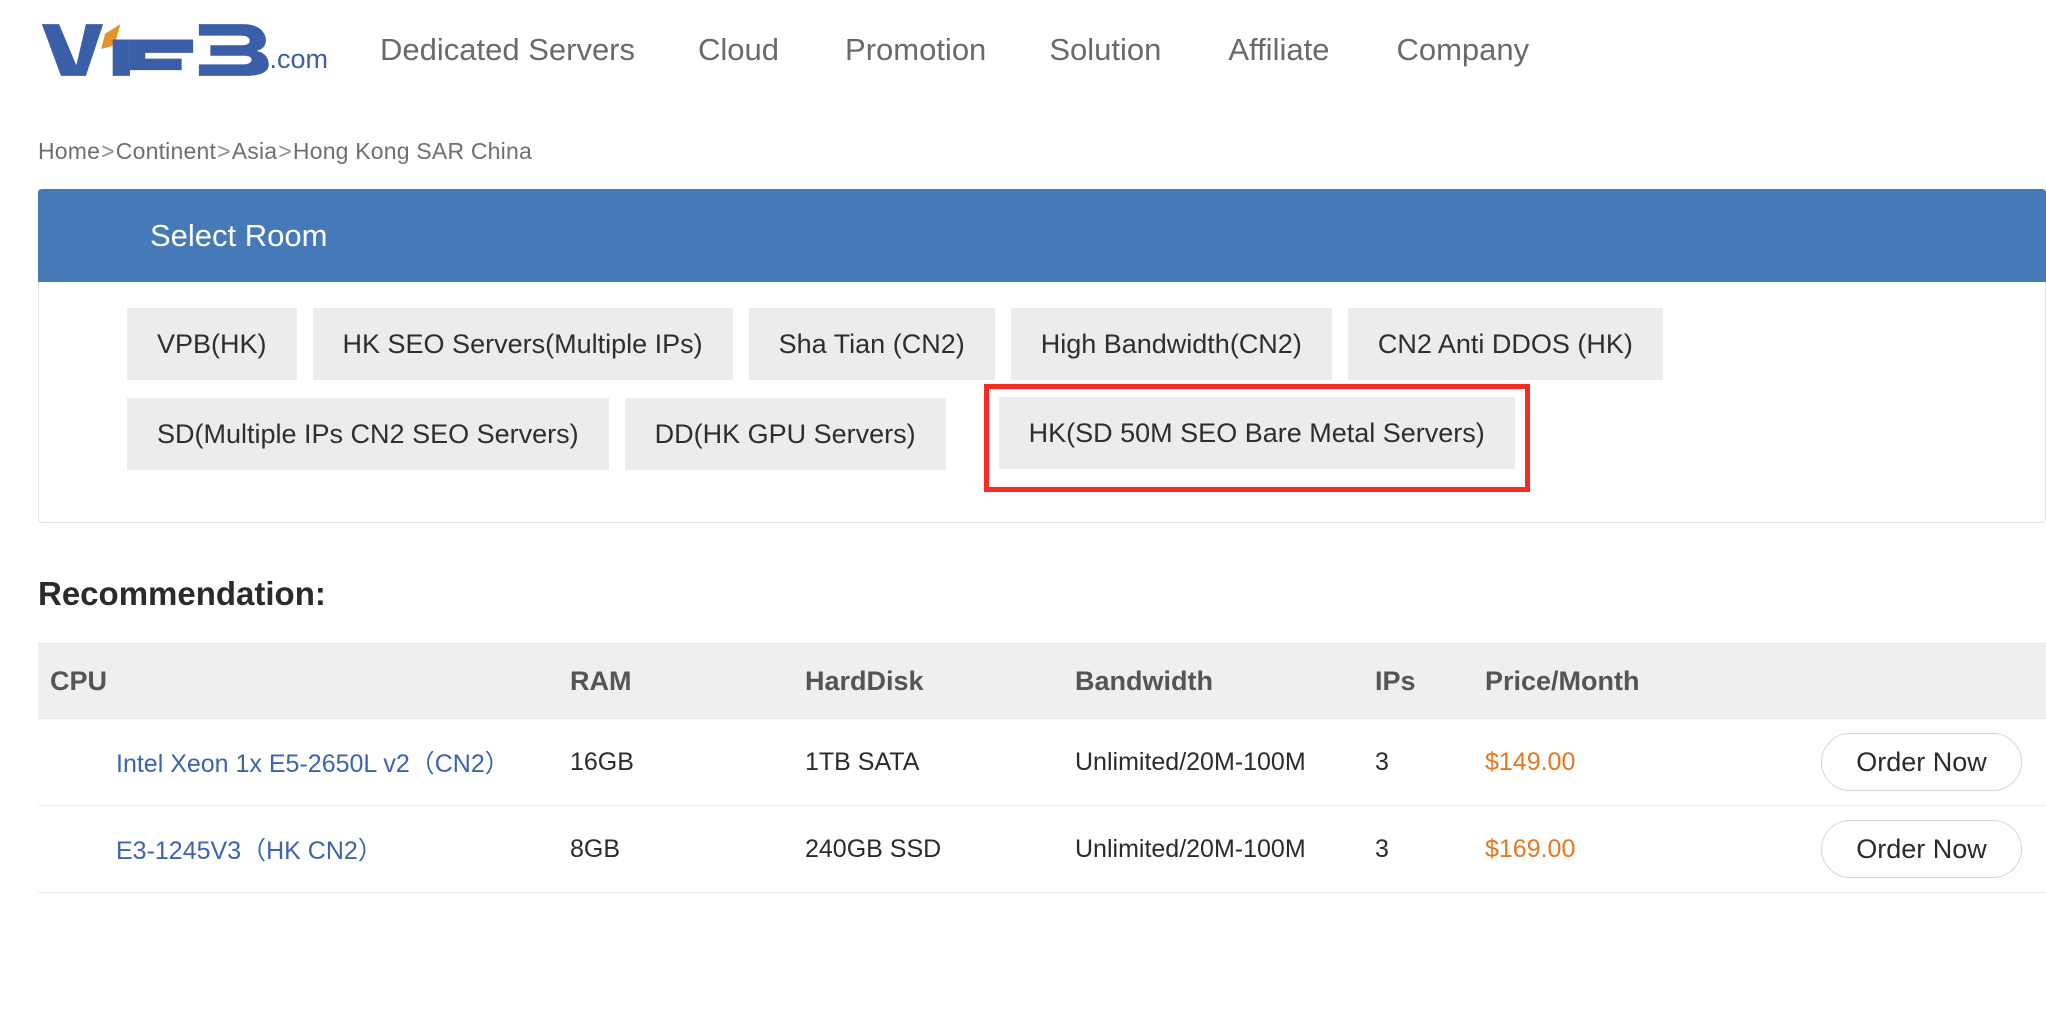 This screenshot has width=2046, height=1028. I want to click on cell-harddisk: 240GB SSD, so click(940, 849).